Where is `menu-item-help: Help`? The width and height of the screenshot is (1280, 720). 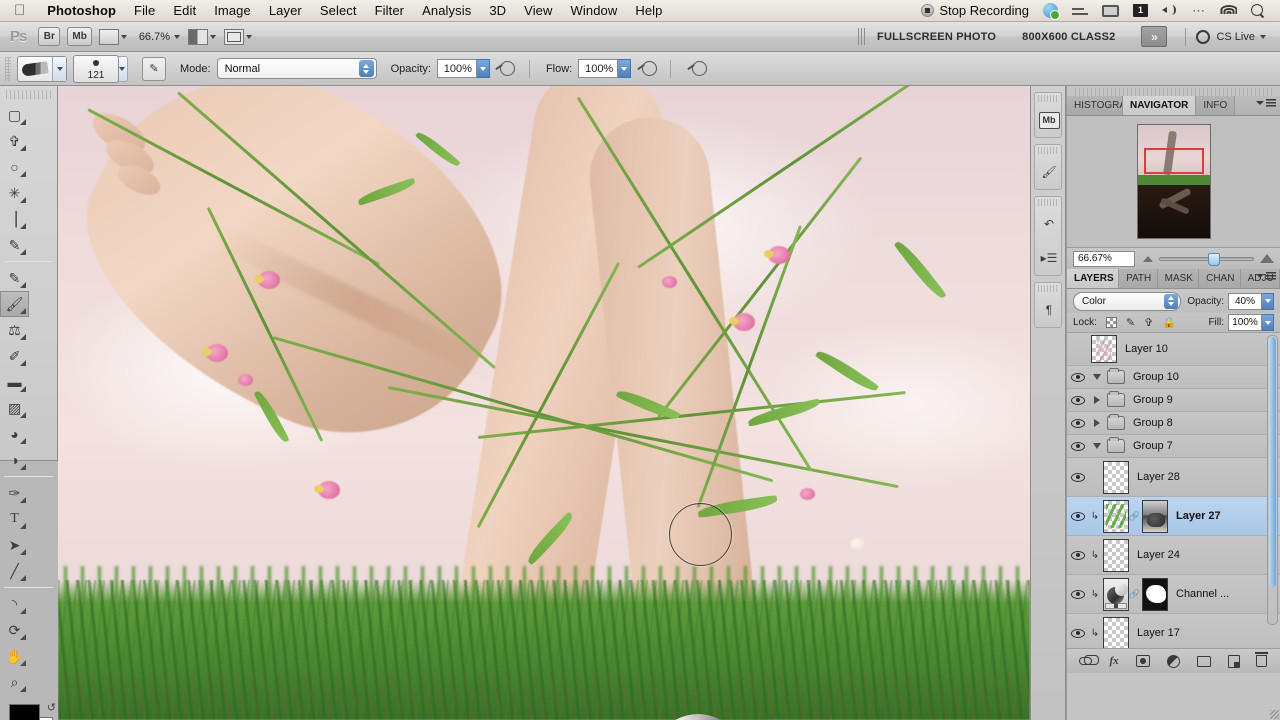
menu-item-help: Help is located at coordinates (648, 11).